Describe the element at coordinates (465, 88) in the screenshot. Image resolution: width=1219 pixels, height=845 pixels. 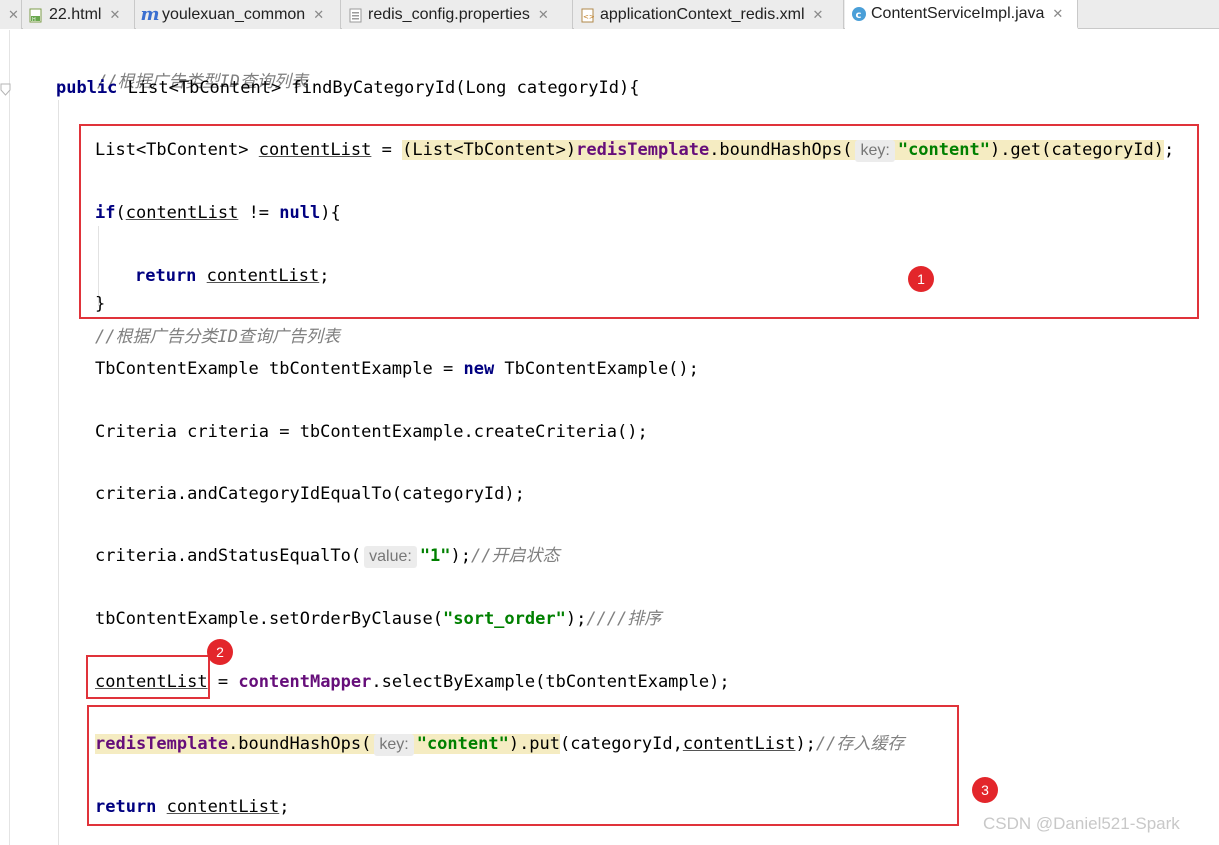
I see `method-text: findByCategoryId(Long categoryId){` at that location.